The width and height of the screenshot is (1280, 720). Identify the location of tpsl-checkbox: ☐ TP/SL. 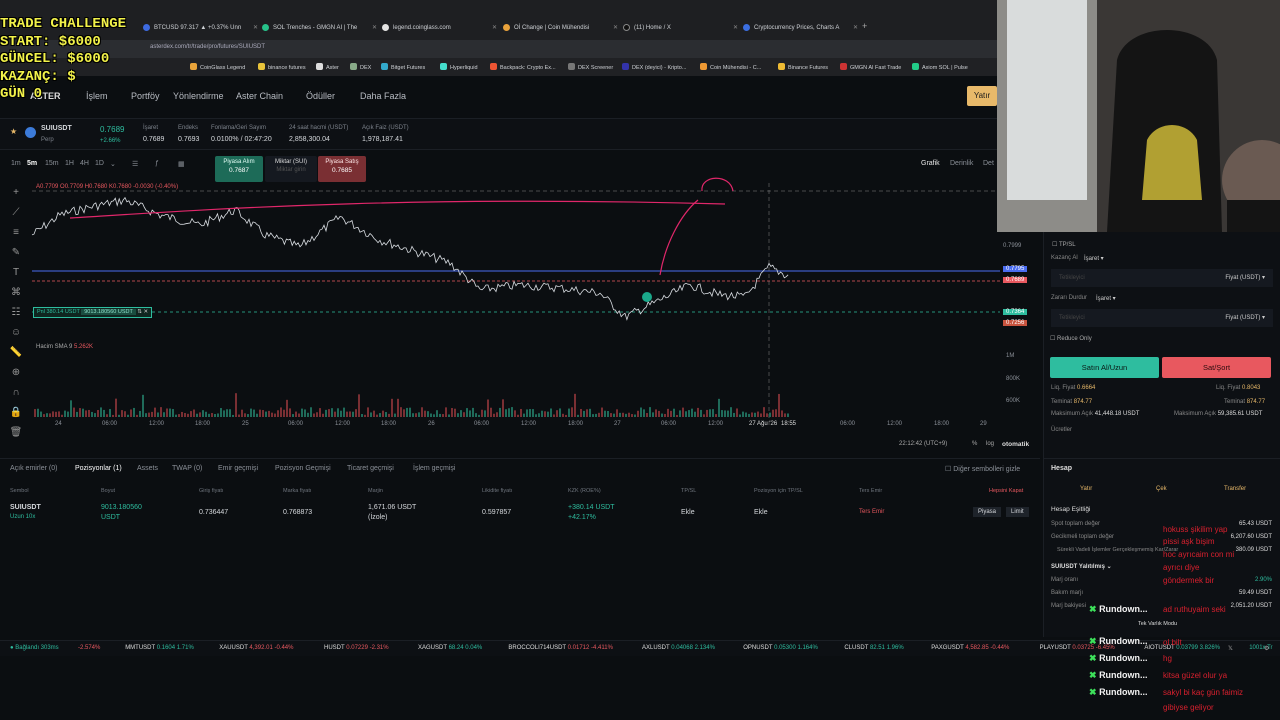
(1064, 244).